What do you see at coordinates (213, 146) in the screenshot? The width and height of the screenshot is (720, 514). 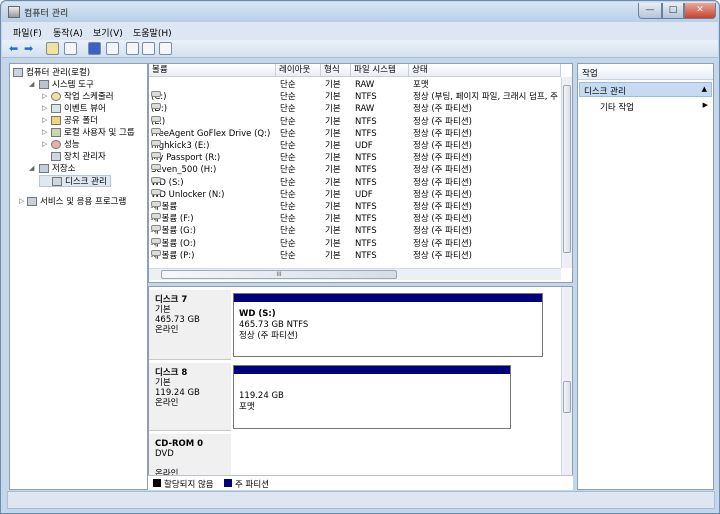 I see `table-cell: highkick3 (E:)` at bounding box center [213, 146].